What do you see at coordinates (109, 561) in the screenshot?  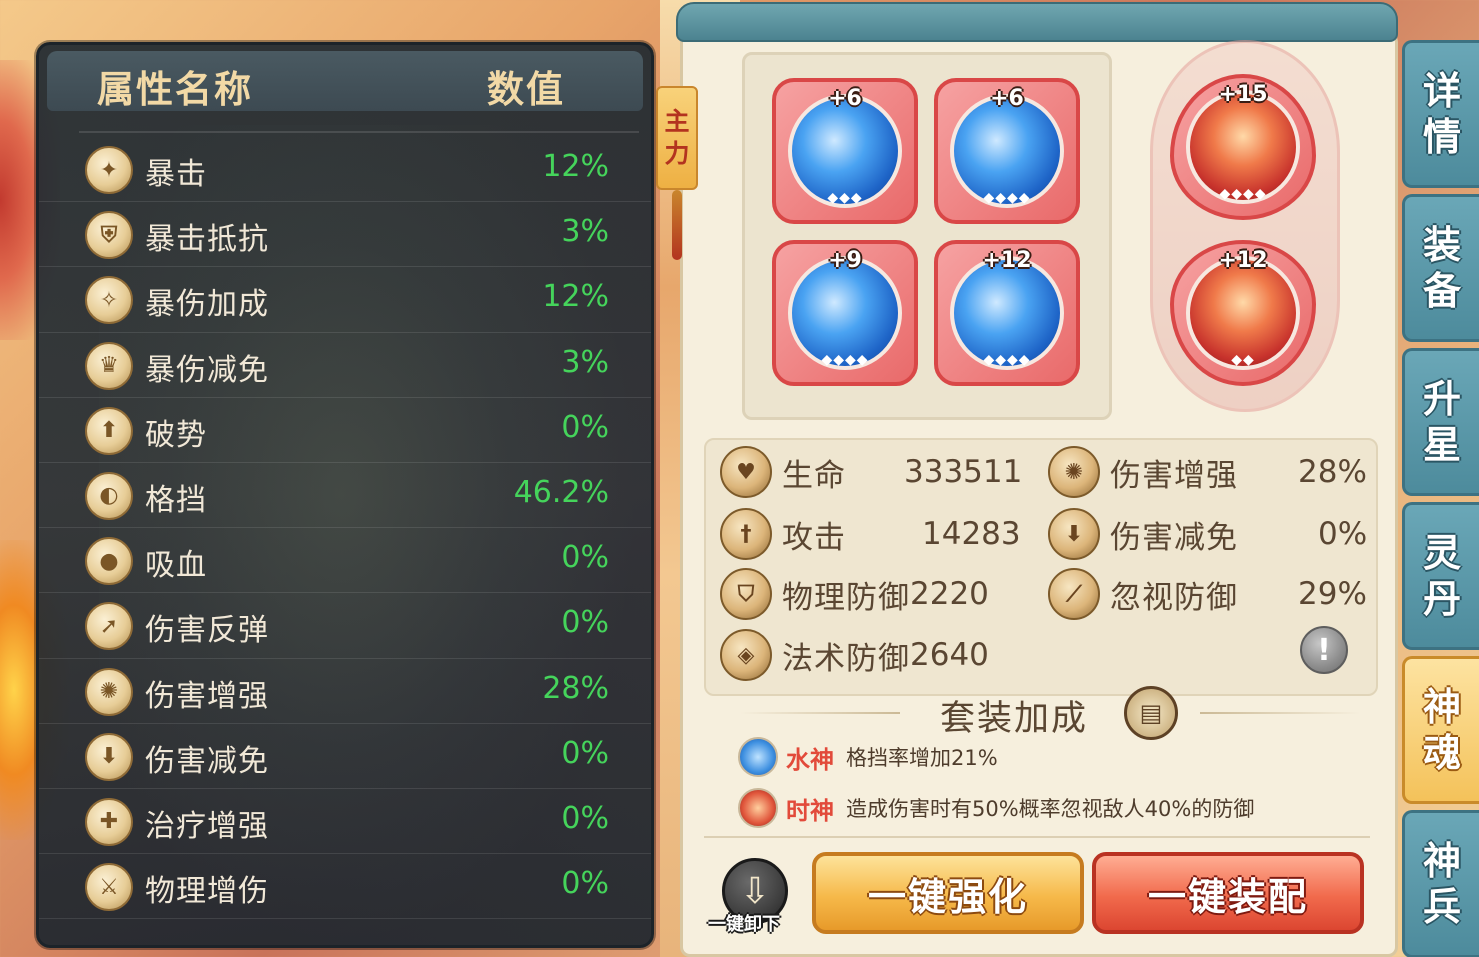 I see `lifesteal-icon: ●` at bounding box center [109, 561].